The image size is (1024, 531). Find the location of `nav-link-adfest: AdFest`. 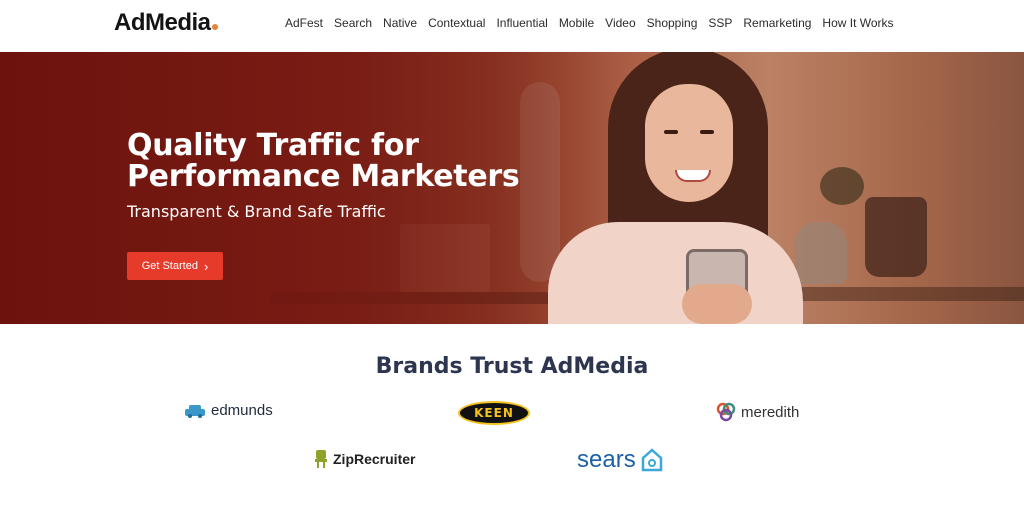

nav-link-adfest: AdFest is located at coordinates (304, 23).